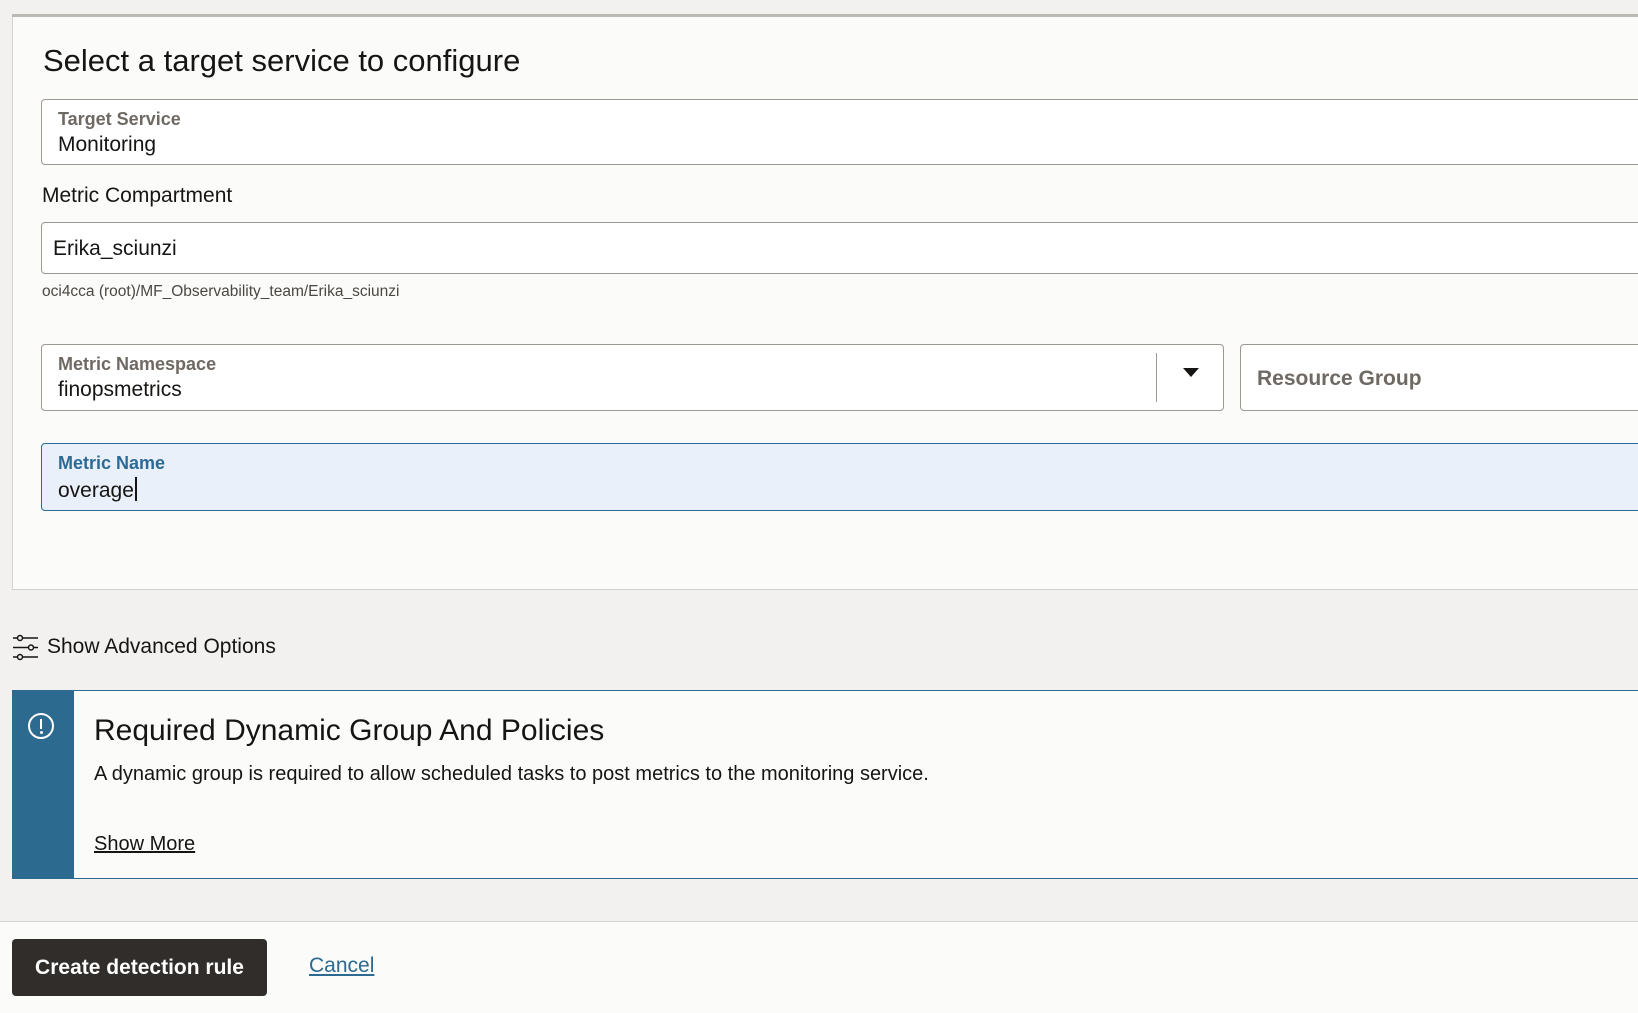 The width and height of the screenshot is (1638, 1013). Describe the element at coordinates (41, 726) in the screenshot. I see `info-exclamation-icon` at that location.